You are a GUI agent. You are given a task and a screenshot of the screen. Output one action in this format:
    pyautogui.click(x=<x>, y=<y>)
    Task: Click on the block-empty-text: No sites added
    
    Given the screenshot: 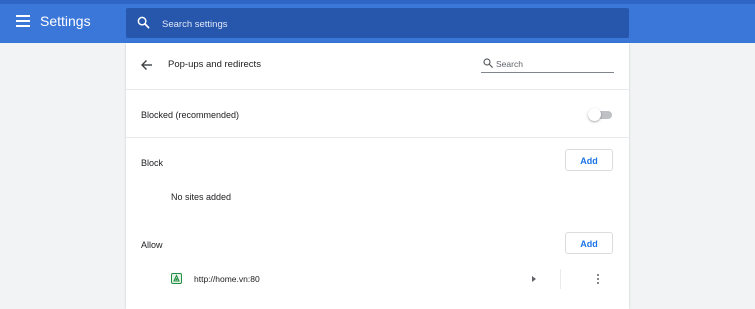 What is the action you would take?
    pyautogui.click(x=201, y=197)
    